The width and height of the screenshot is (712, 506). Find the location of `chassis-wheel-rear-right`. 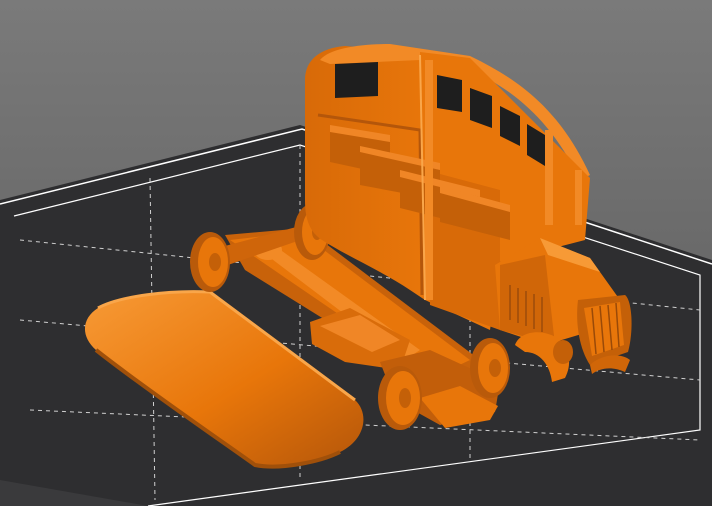

chassis-wheel-rear-right is located at coordinates (490, 368).